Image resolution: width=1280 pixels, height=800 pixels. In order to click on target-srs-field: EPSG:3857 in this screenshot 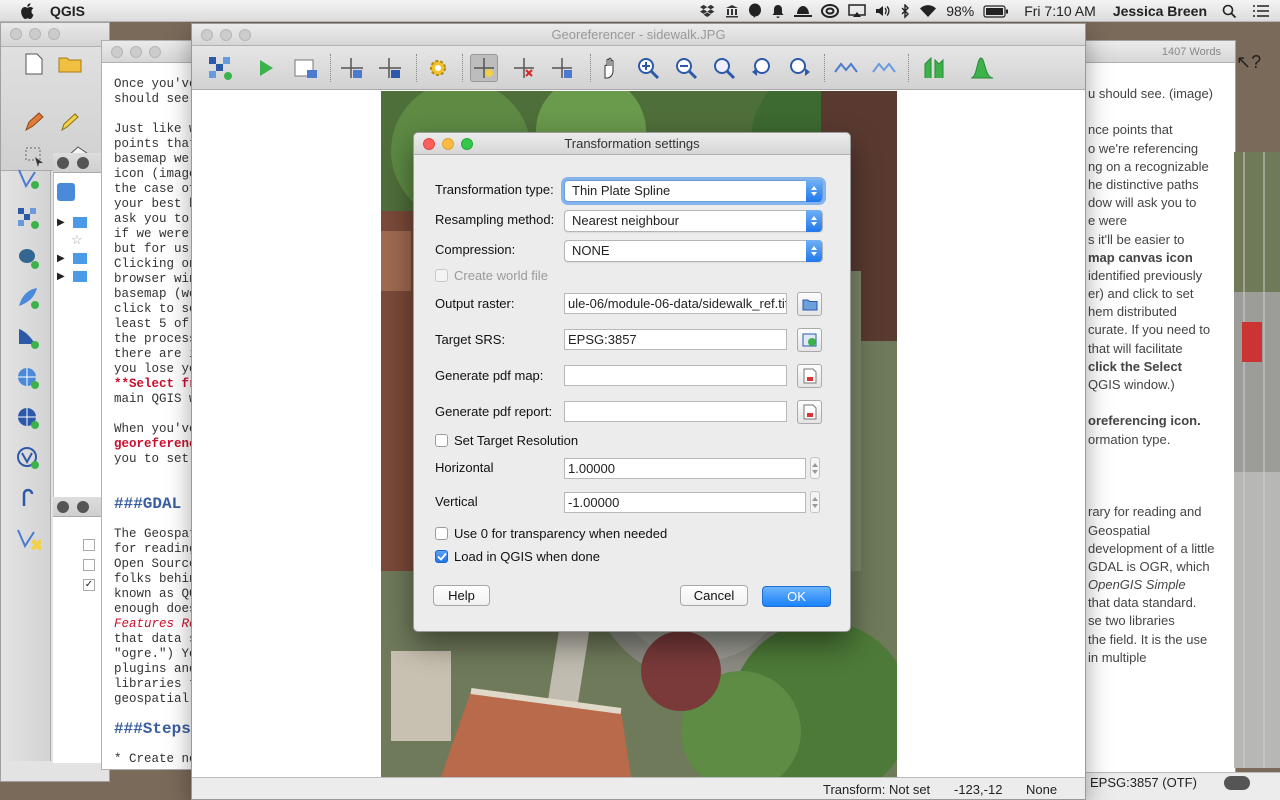, I will do `click(675, 339)`.